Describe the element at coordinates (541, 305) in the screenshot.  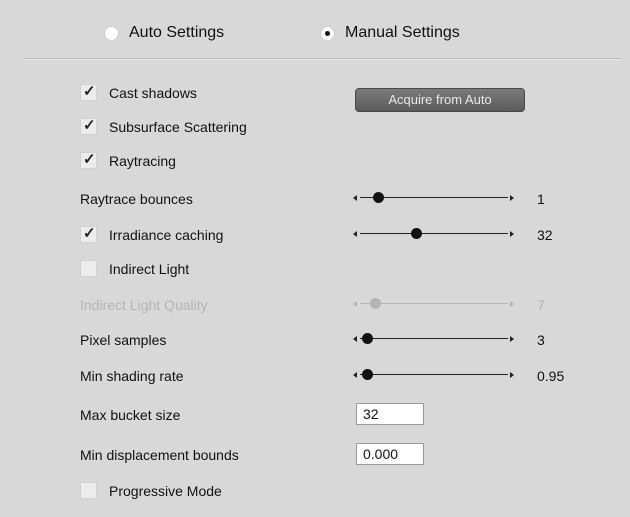
I see `indirect-quality-value: 7` at that location.